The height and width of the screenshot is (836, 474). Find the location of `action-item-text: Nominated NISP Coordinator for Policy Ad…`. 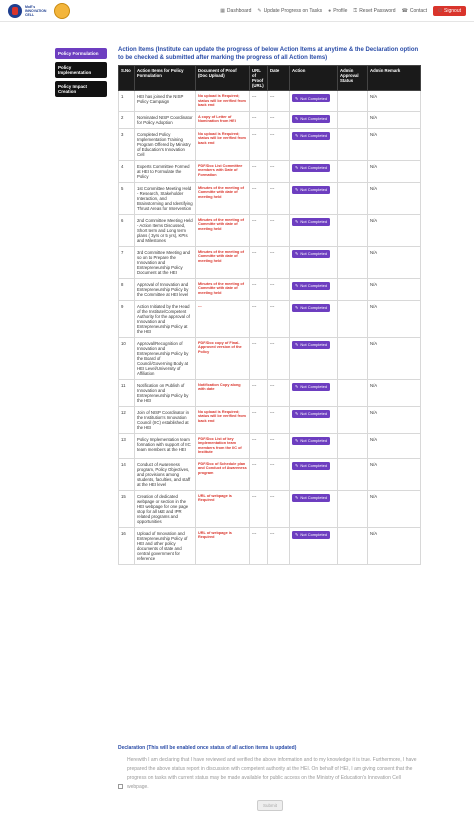

action-item-text: Nominated NISP Coordinator for Policy Ad… is located at coordinates (165, 119).